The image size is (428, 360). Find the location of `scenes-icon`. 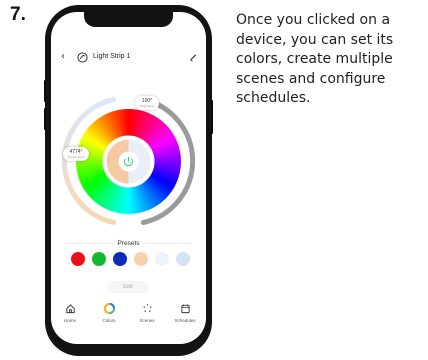

scenes-icon is located at coordinates (147, 308).